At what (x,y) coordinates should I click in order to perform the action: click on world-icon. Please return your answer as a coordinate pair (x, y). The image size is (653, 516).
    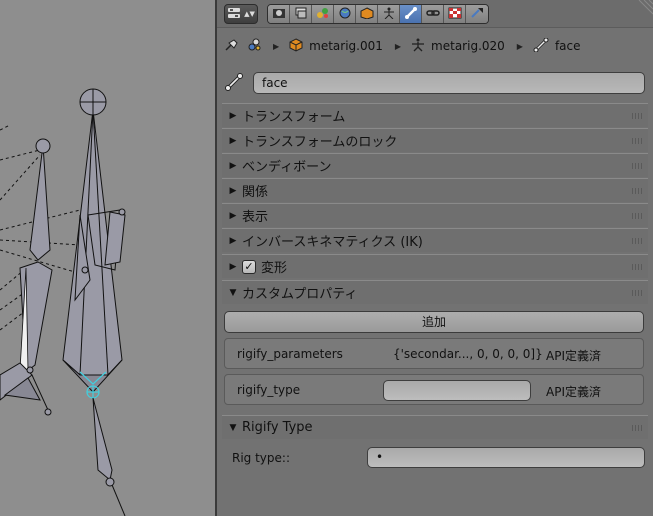
    Looking at the image, I should click on (345, 14).